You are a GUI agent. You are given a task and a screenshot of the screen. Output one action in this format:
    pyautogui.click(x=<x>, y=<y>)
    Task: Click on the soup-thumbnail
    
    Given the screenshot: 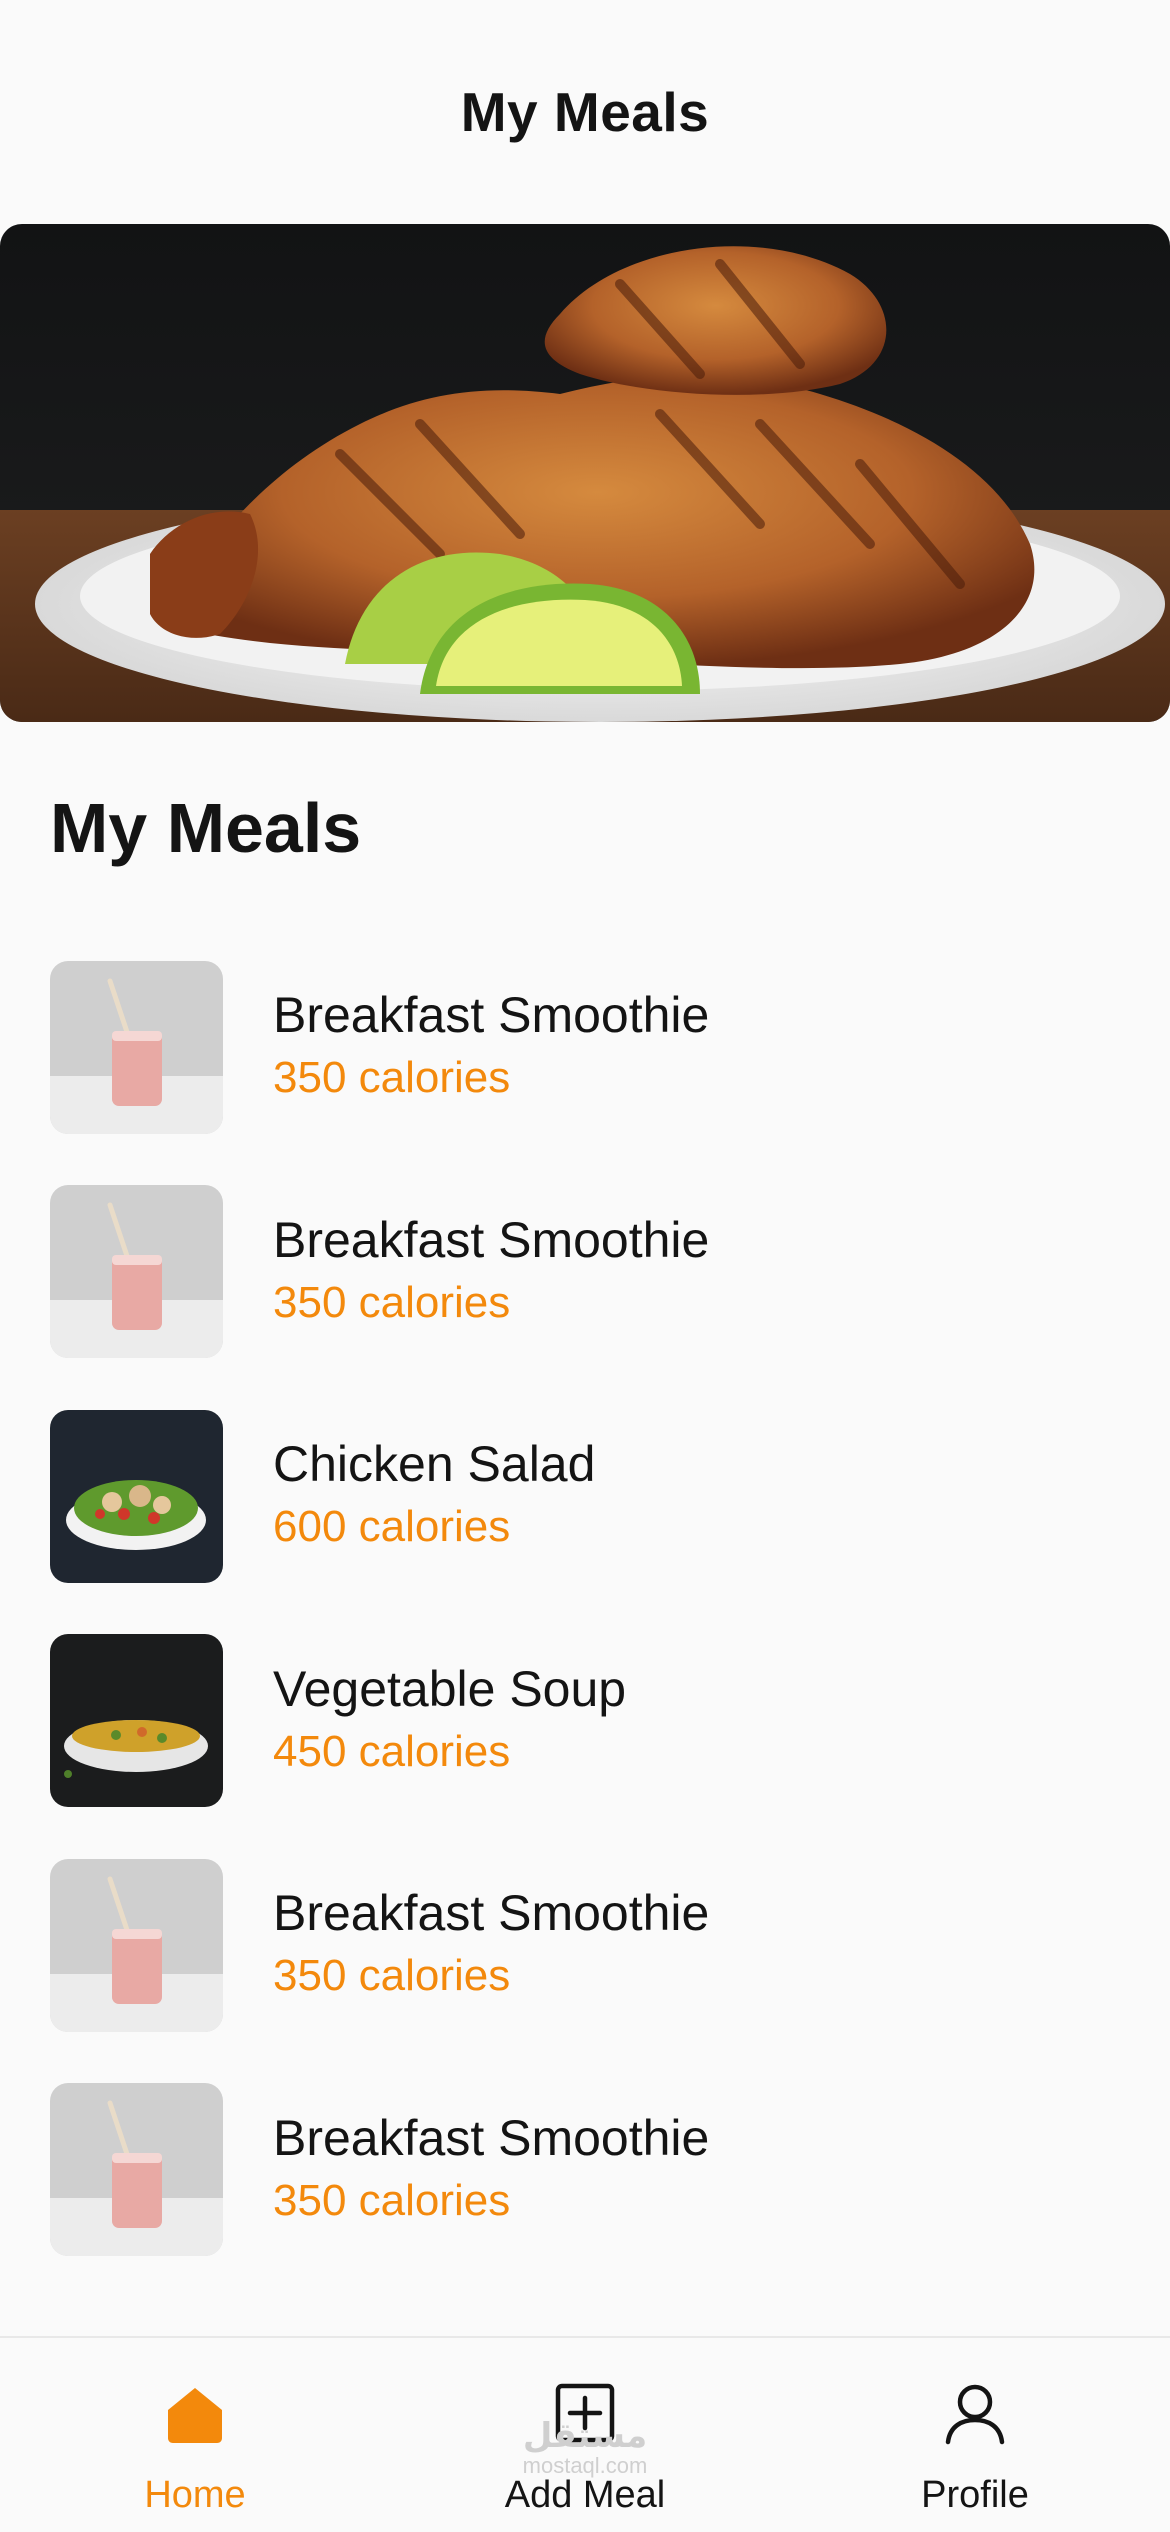 What is the action you would take?
    pyautogui.click(x=136, y=1721)
    